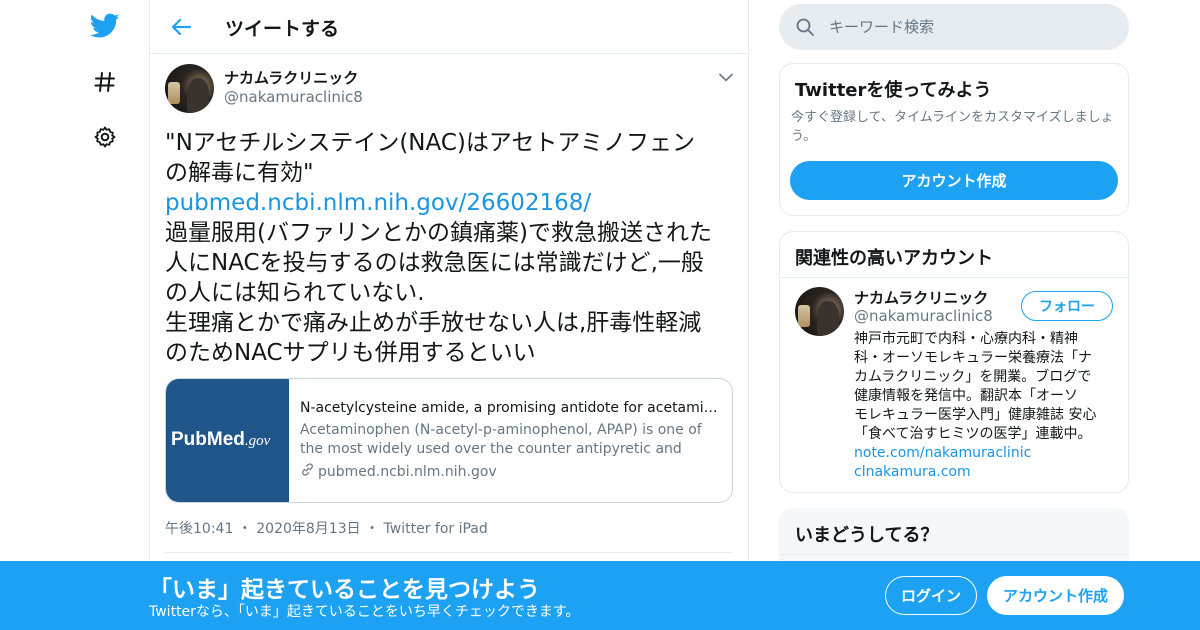  What do you see at coordinates (1055, 595) in the screenshot?
I see `signup-button: アカウント作成` at bounding box center [1055, 595].